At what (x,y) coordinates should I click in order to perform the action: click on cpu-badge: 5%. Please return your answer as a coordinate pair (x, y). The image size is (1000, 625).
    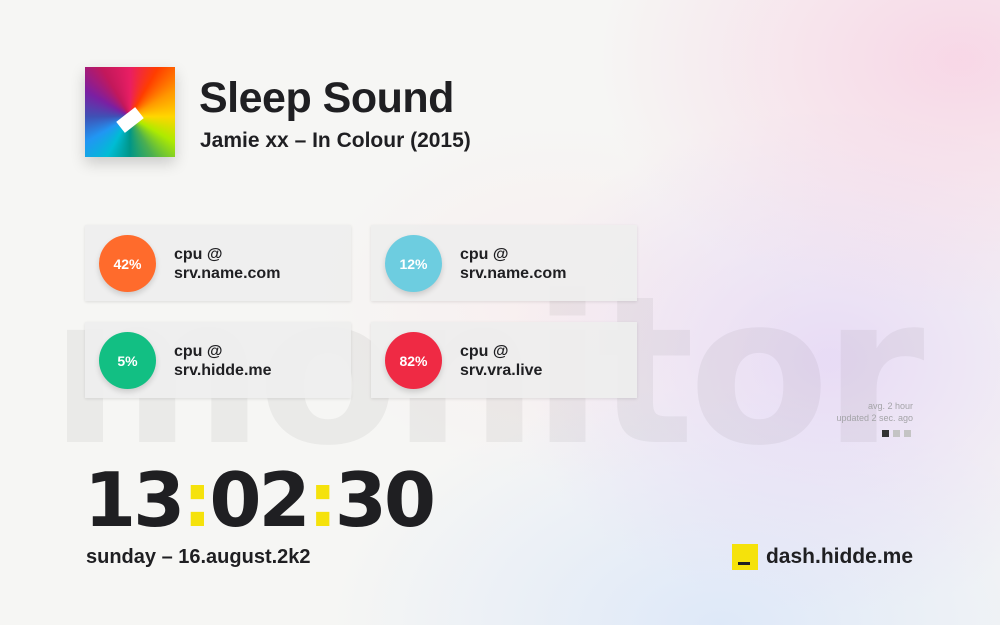
    Looking at the image, I should click on (127, 360).